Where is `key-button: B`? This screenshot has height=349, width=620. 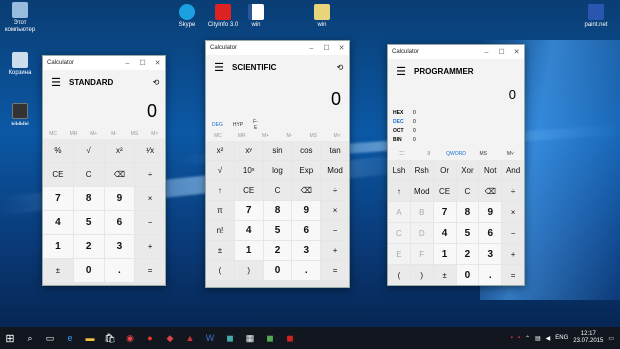 key-button: B is located at coordinates (421, 212).